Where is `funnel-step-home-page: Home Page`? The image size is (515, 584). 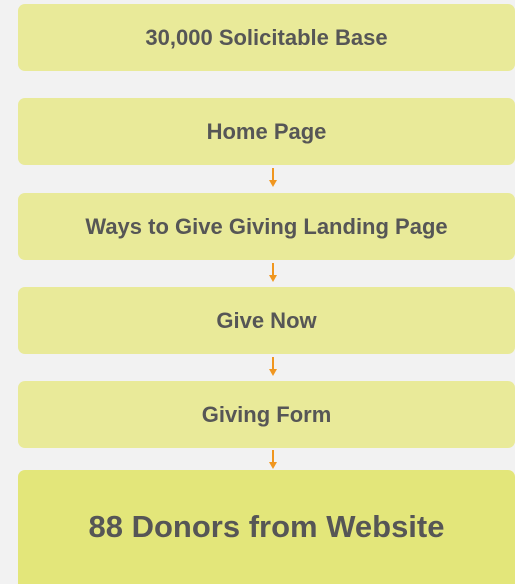
funnel-step-home-page: Home Page is located at coordinates (266, 131).